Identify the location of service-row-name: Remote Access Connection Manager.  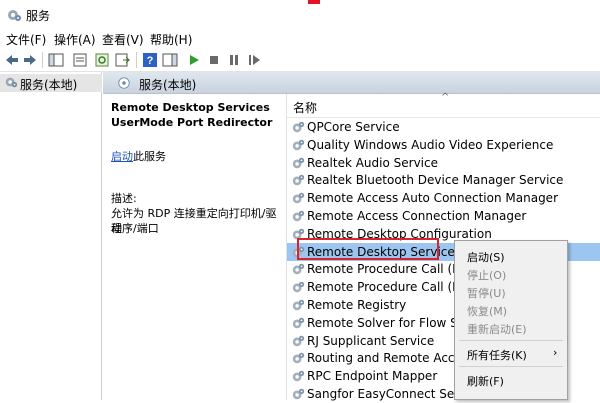
(417, 216).